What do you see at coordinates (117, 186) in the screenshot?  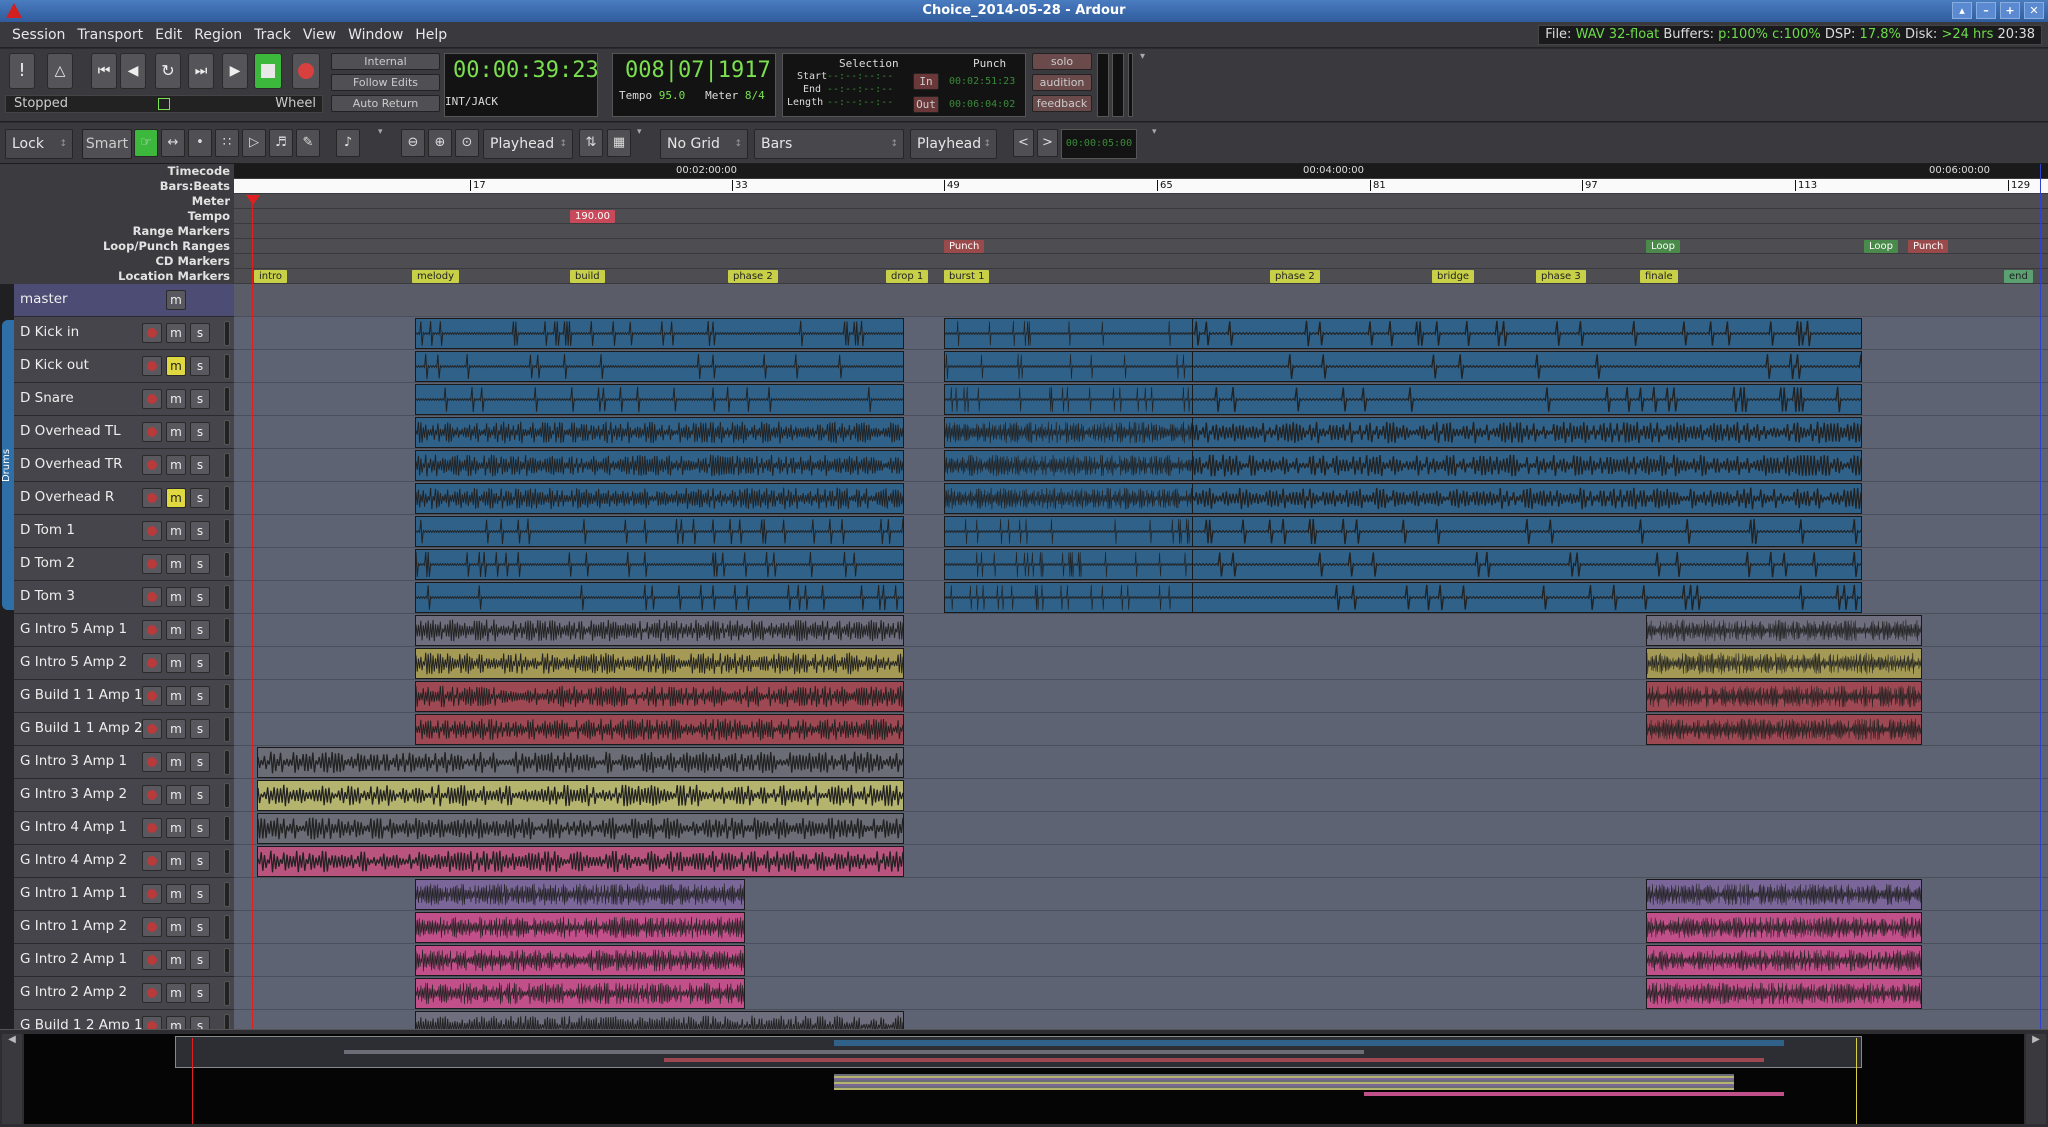 I see `ruler-bbt-label: Bars:Beats` at bounding box center [117, 186].